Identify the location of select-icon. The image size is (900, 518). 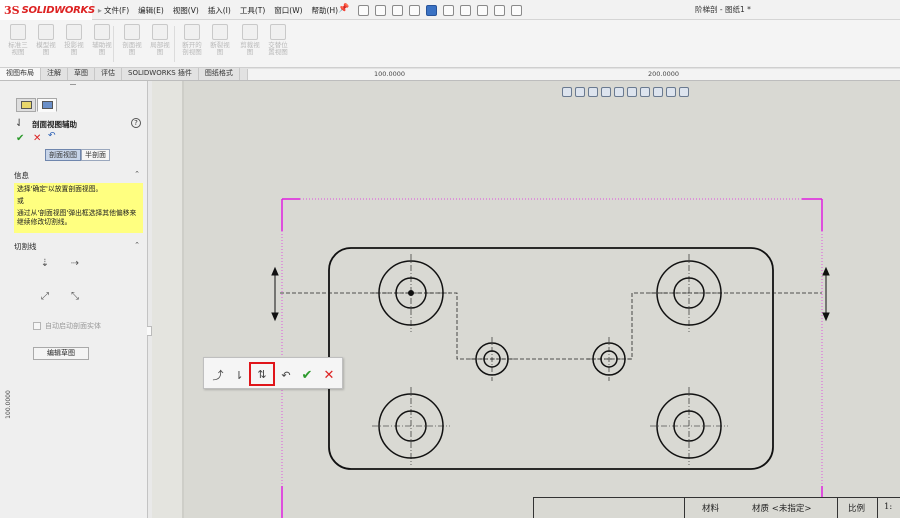
(465, 10).